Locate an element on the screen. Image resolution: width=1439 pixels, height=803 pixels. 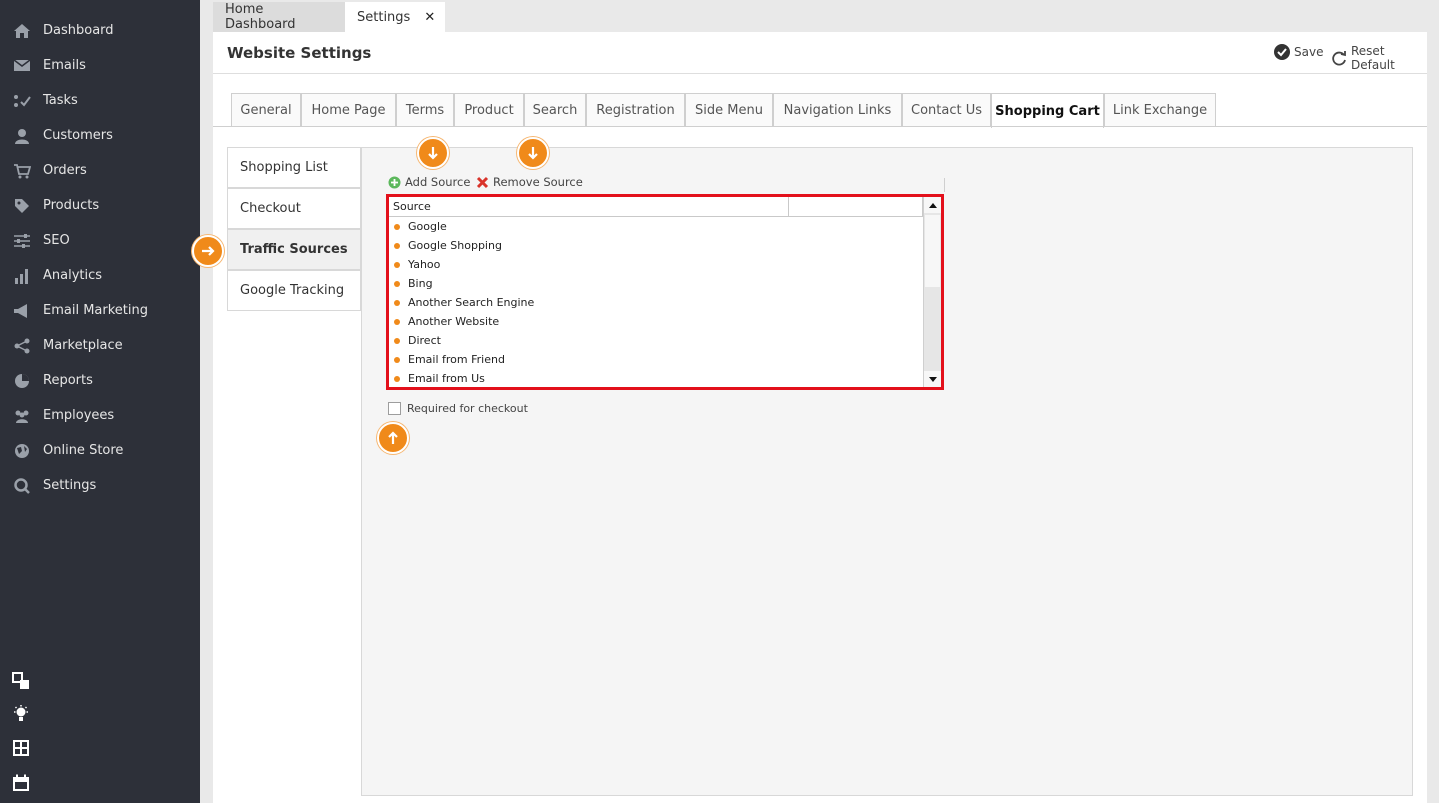
sidebar-item-label: Analytics is located at coordinates (73, 275).